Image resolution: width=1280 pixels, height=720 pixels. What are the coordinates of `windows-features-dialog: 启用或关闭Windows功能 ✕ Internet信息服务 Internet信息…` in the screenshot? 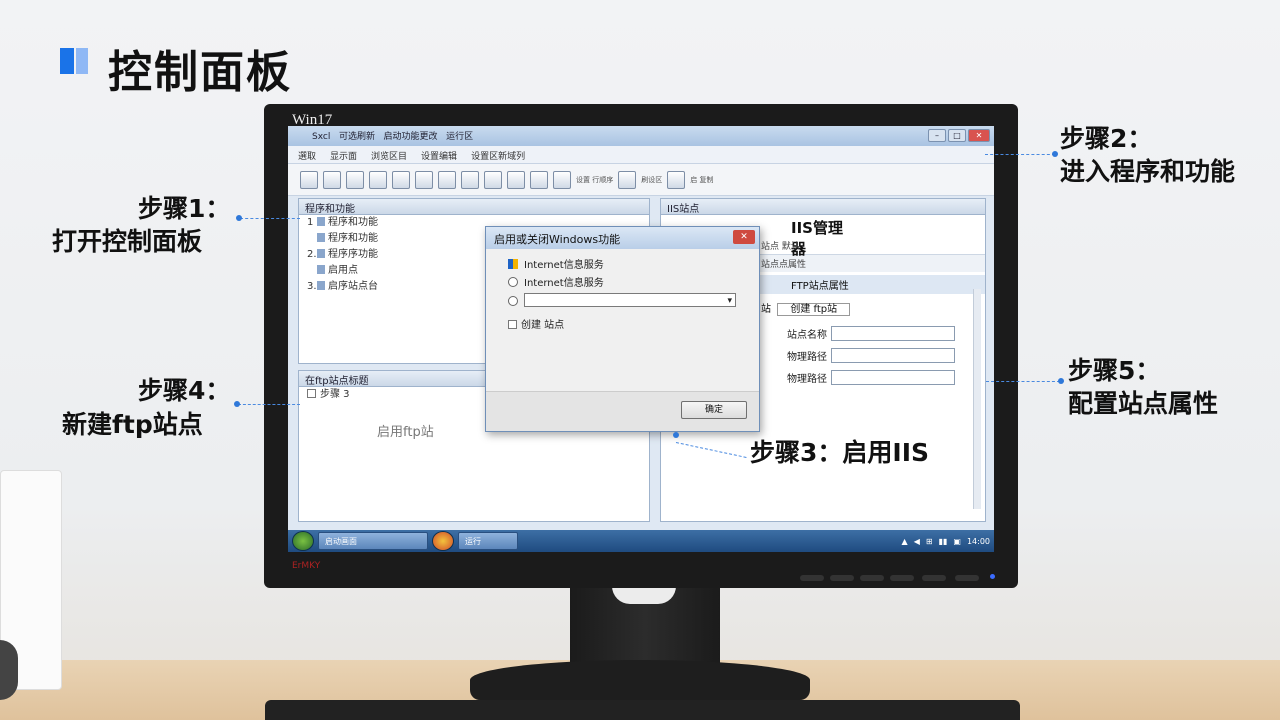 It's located at (622, 329).